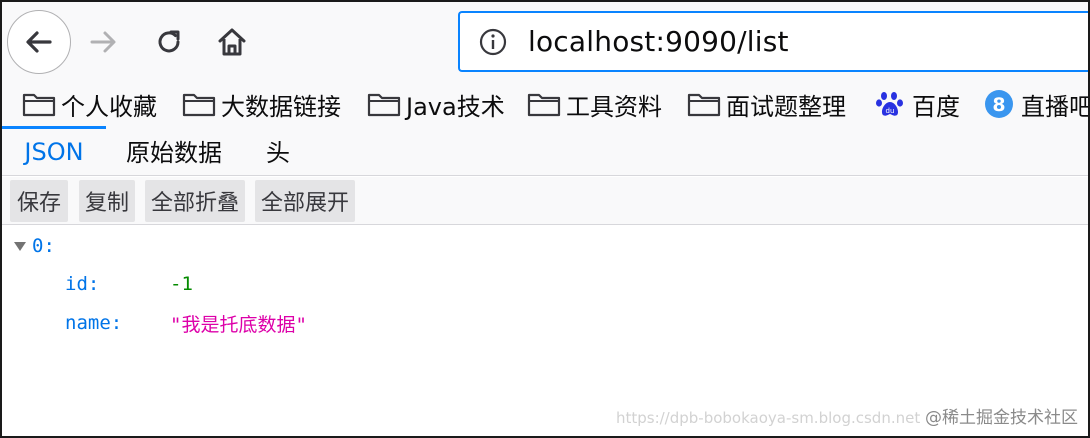 Image resolution: width=1090 pixels, height=438 pixels. I want to click on baidu-paw-icon: du, so click(890, 104).